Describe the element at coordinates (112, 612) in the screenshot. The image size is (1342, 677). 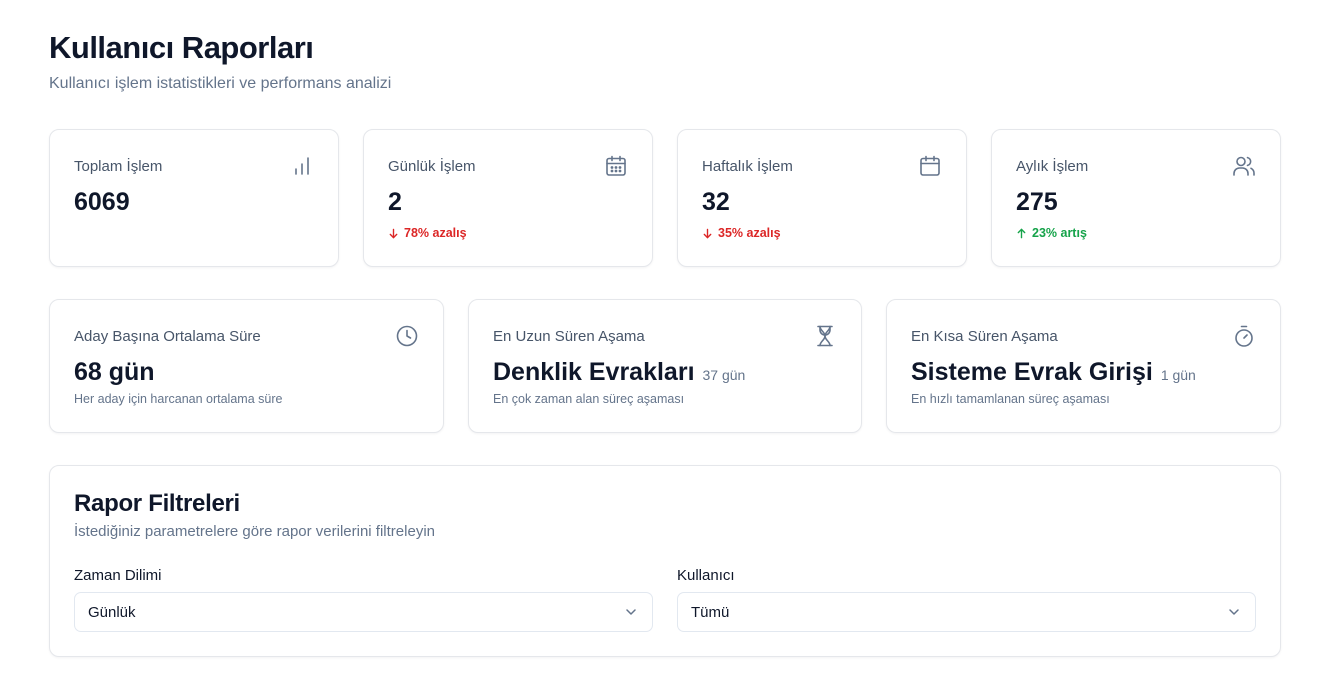
I see `time-range-value: Günlük` at that location.